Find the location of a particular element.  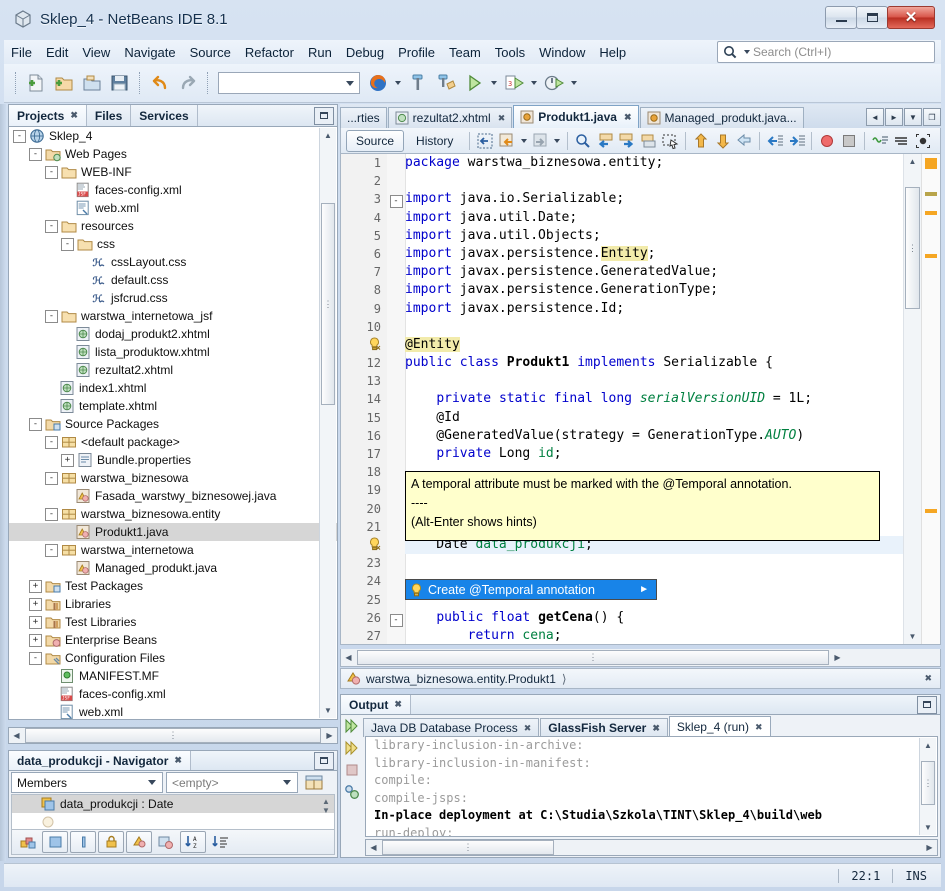

editor-mode-source: Source is located at coordinates (375, 140).